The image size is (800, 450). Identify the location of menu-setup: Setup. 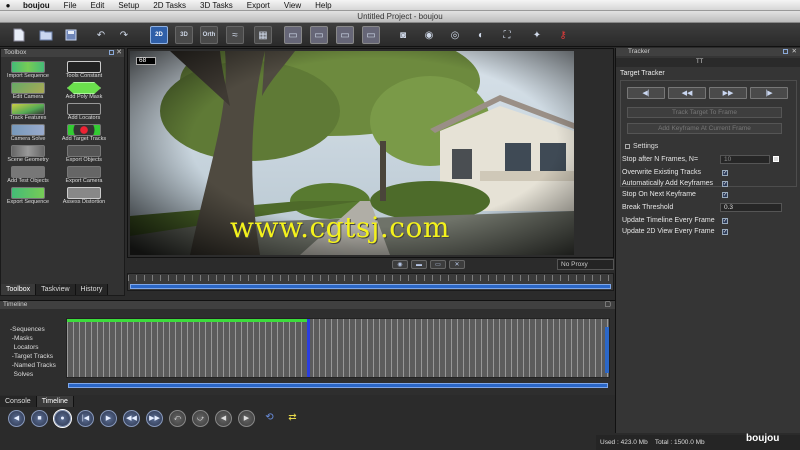
(128, 5).